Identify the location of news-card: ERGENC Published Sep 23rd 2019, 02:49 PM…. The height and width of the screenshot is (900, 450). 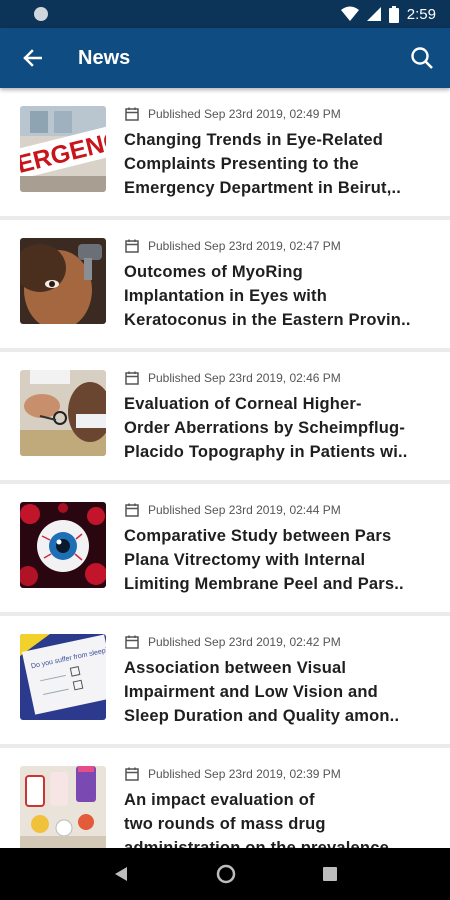
(225, 152).